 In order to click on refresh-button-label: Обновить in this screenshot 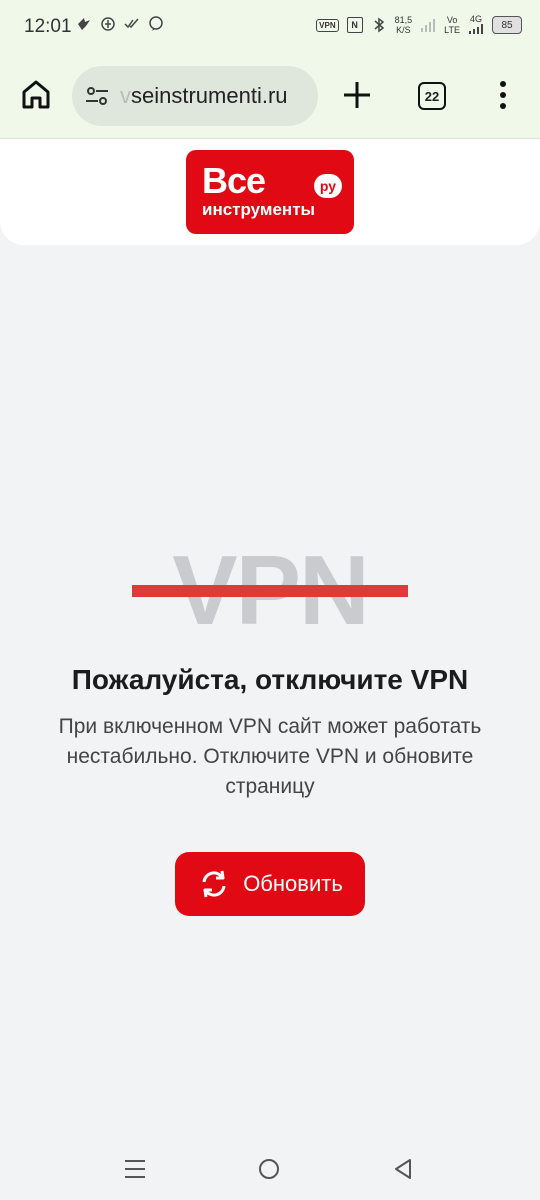, I will do `click(293, 883)`.